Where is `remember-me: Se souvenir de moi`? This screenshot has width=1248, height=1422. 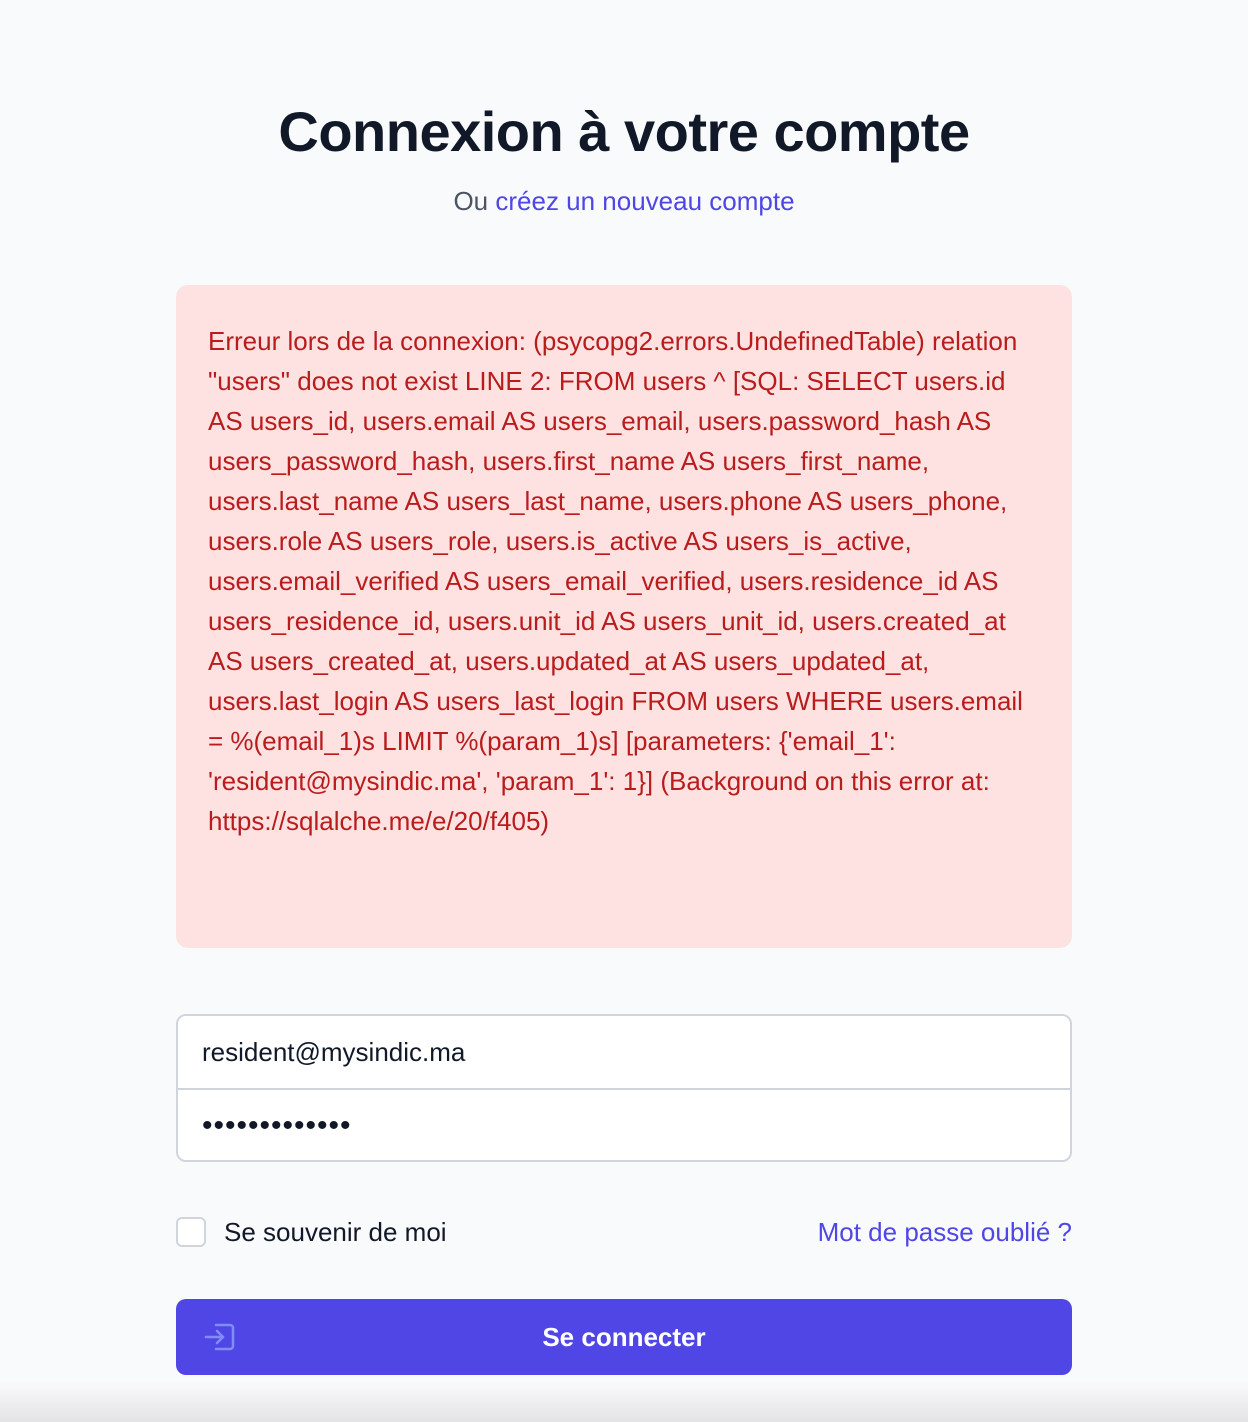
remember-me: Se souvenir de moi is located at coordinates (311, 1232).